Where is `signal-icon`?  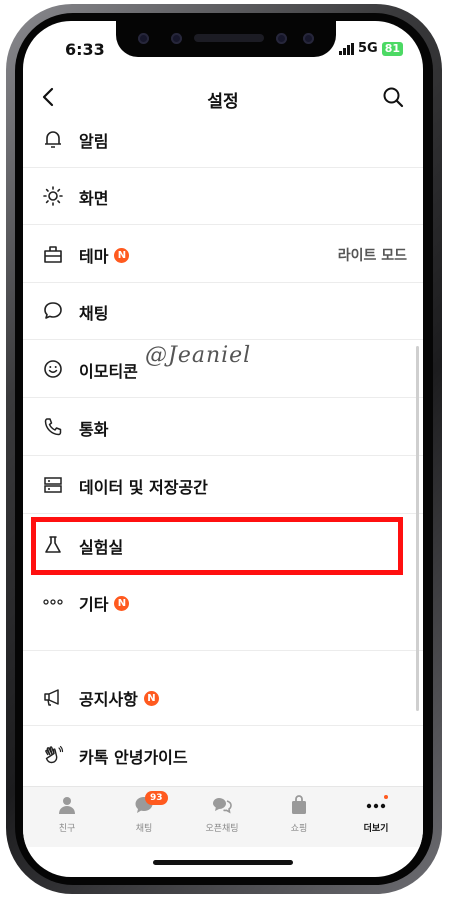
signal-icon is located at coordinates (346, 48).